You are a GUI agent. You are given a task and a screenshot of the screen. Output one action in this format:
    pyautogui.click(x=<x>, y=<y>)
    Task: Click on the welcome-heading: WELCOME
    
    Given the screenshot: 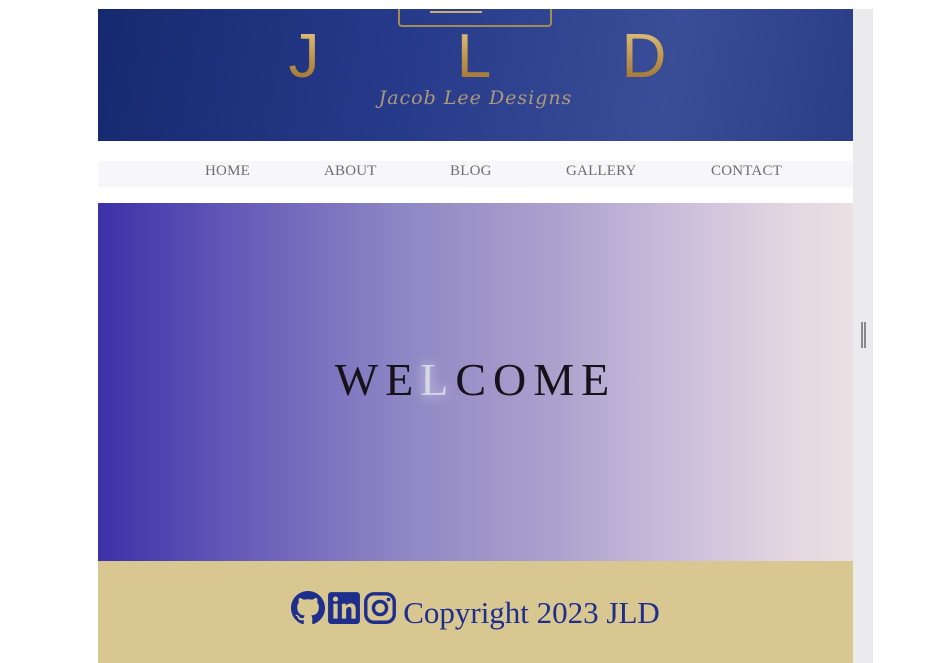 What is the action you would take?
    pyautogui.click(x=475, y=379)
    